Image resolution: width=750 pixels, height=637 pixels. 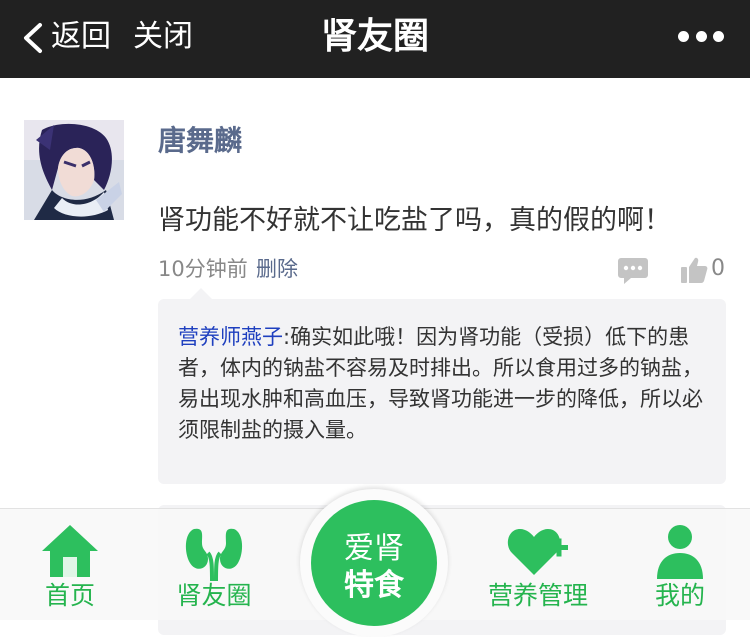 I want to click on heart-plus-icon, so click(x=537, y=552).